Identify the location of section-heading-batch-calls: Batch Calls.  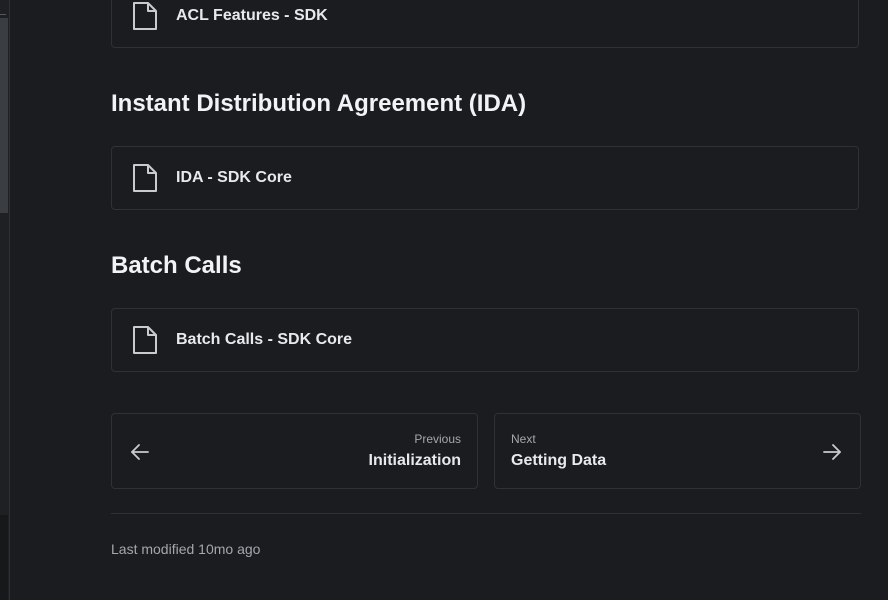
(176, 265).